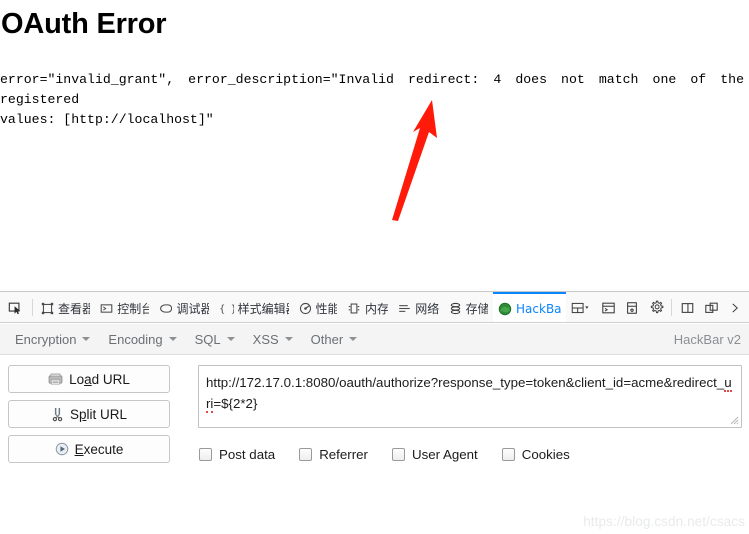 The image size is (749, 534). I want to click on checkbox-label: Referrer, so click(343, 454).